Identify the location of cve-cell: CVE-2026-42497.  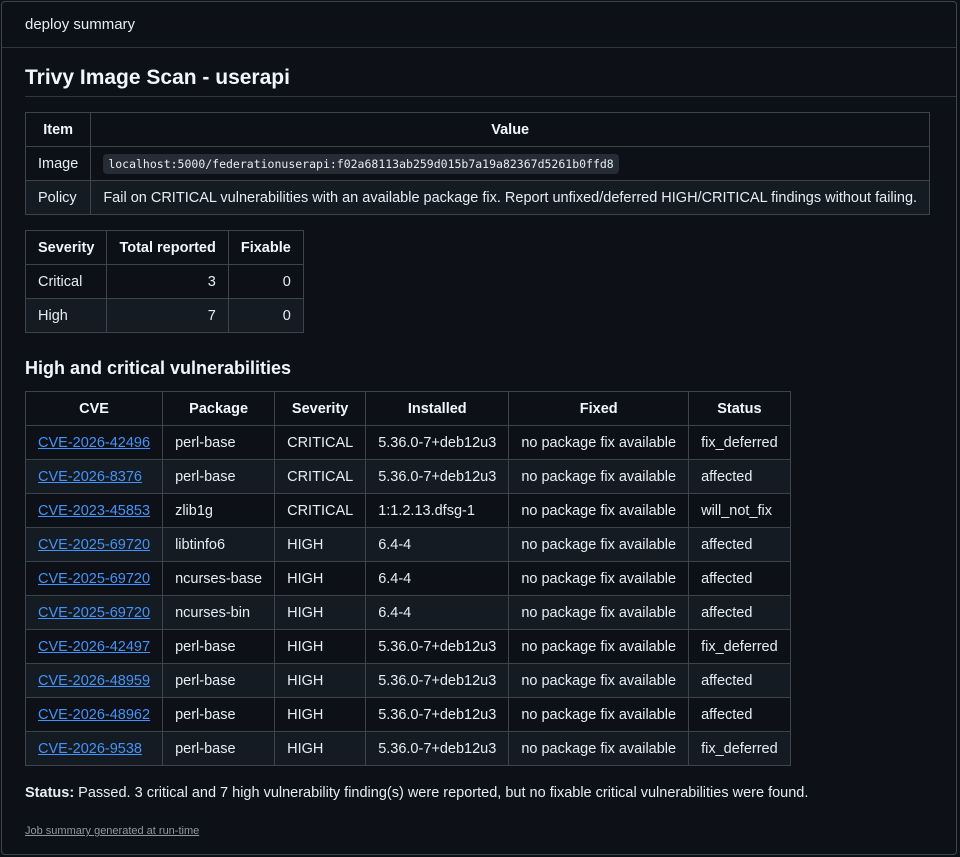
(94, 646).